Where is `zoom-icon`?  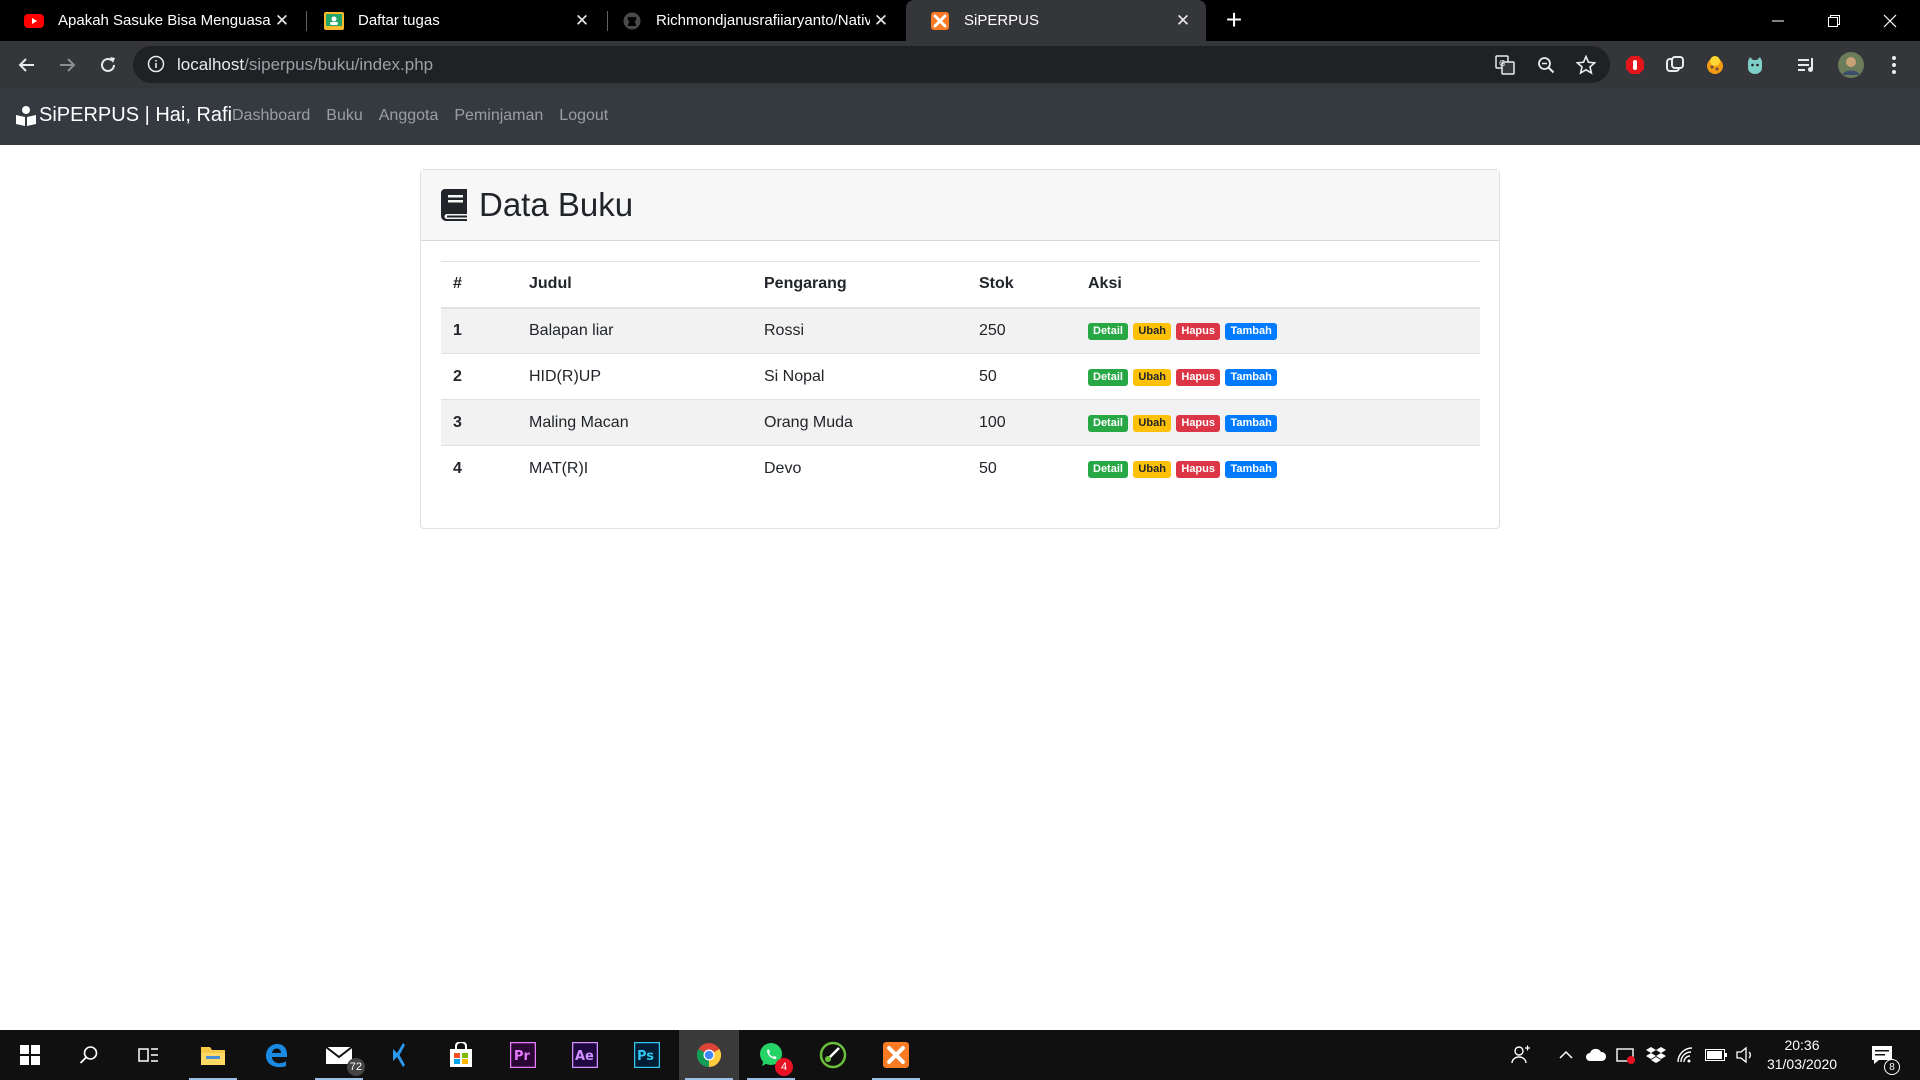
zoom-icon is located at coordinates (1546, 65).